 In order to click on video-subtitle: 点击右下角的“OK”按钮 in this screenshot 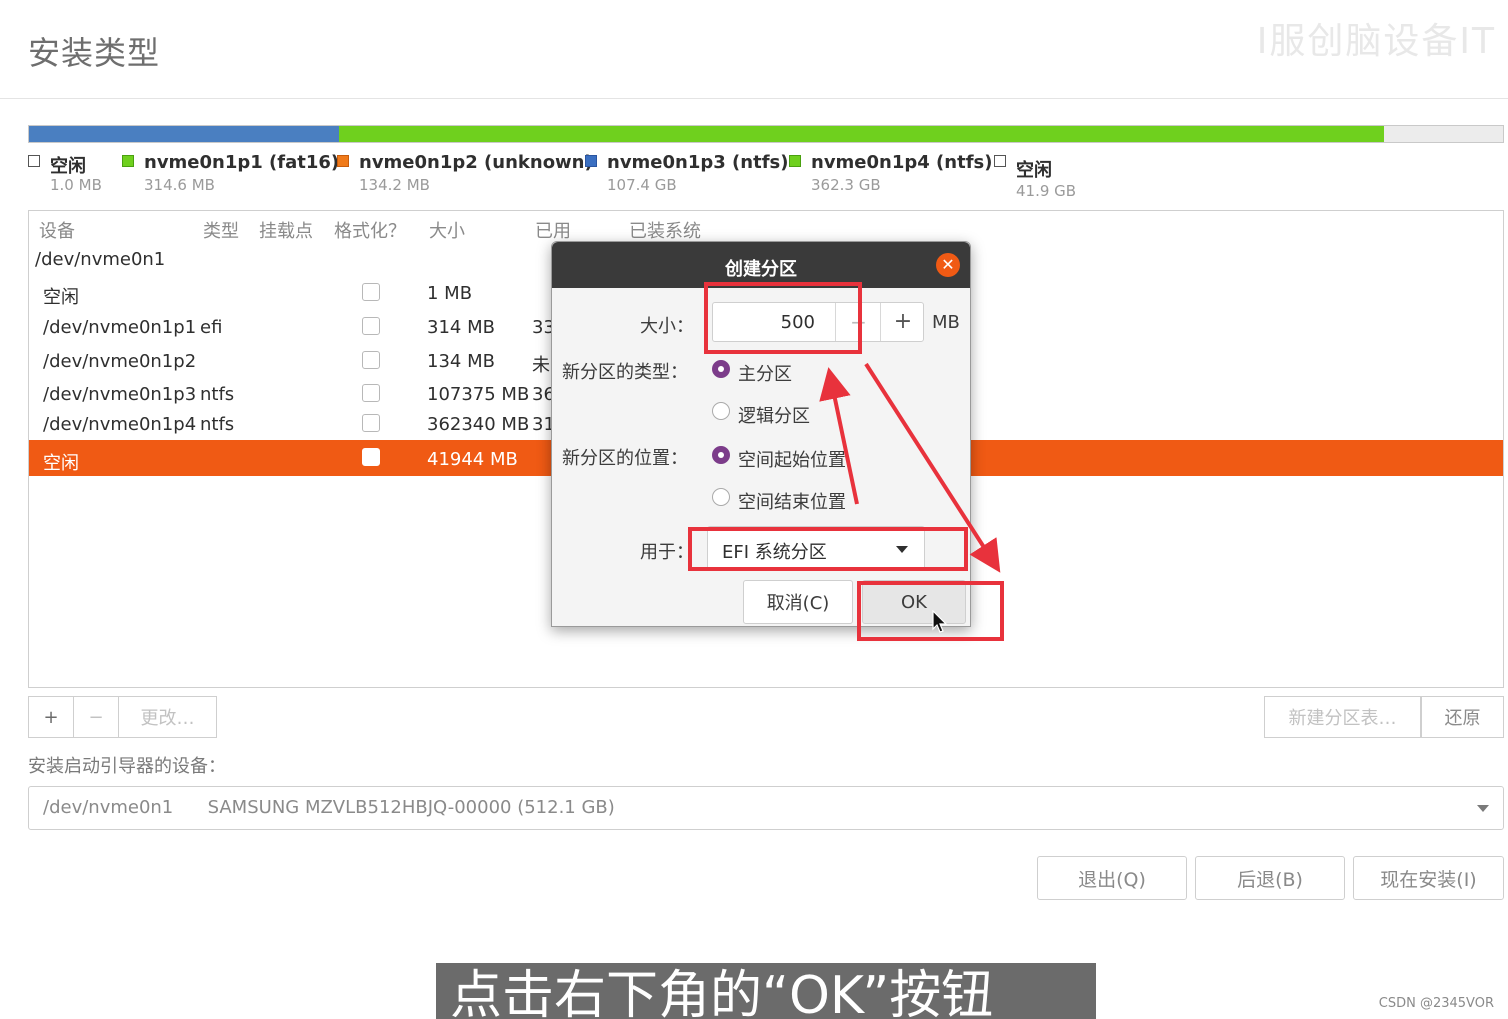, I will do `click(766, 991)`.